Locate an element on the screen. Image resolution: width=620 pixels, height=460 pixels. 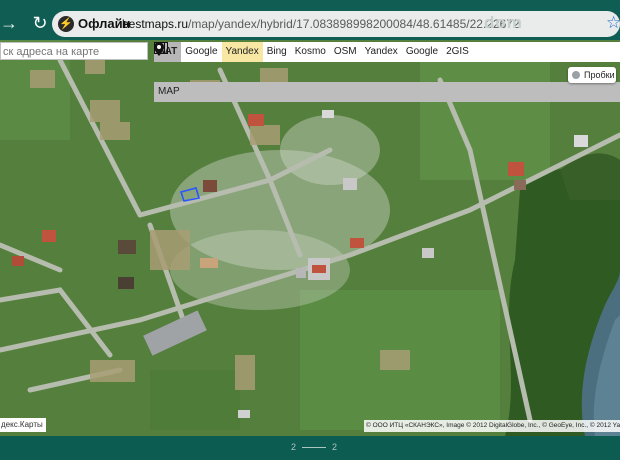
layer-yandex-map: Yandex is located at coordinates (381, 52).